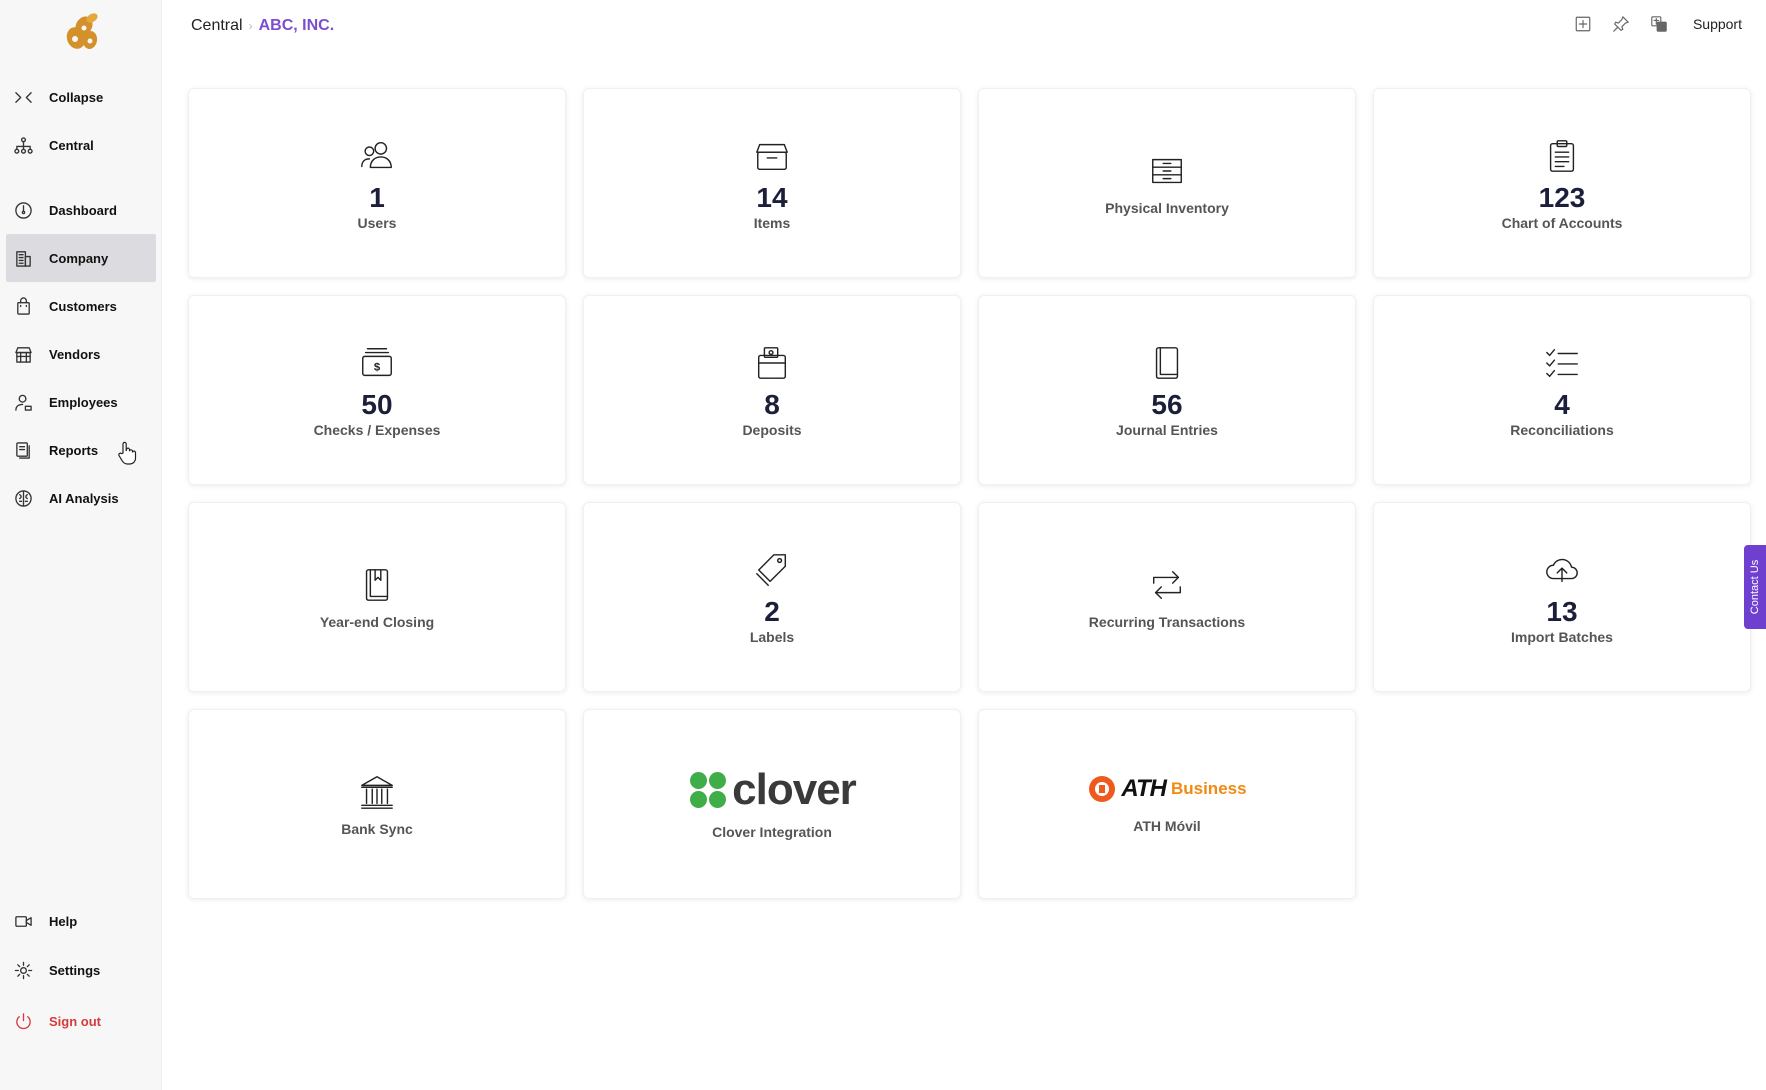  What do you see at coordinates (772, 404) in the screenshot?
I see `card-count: 8` at bounding box center [772, 404].